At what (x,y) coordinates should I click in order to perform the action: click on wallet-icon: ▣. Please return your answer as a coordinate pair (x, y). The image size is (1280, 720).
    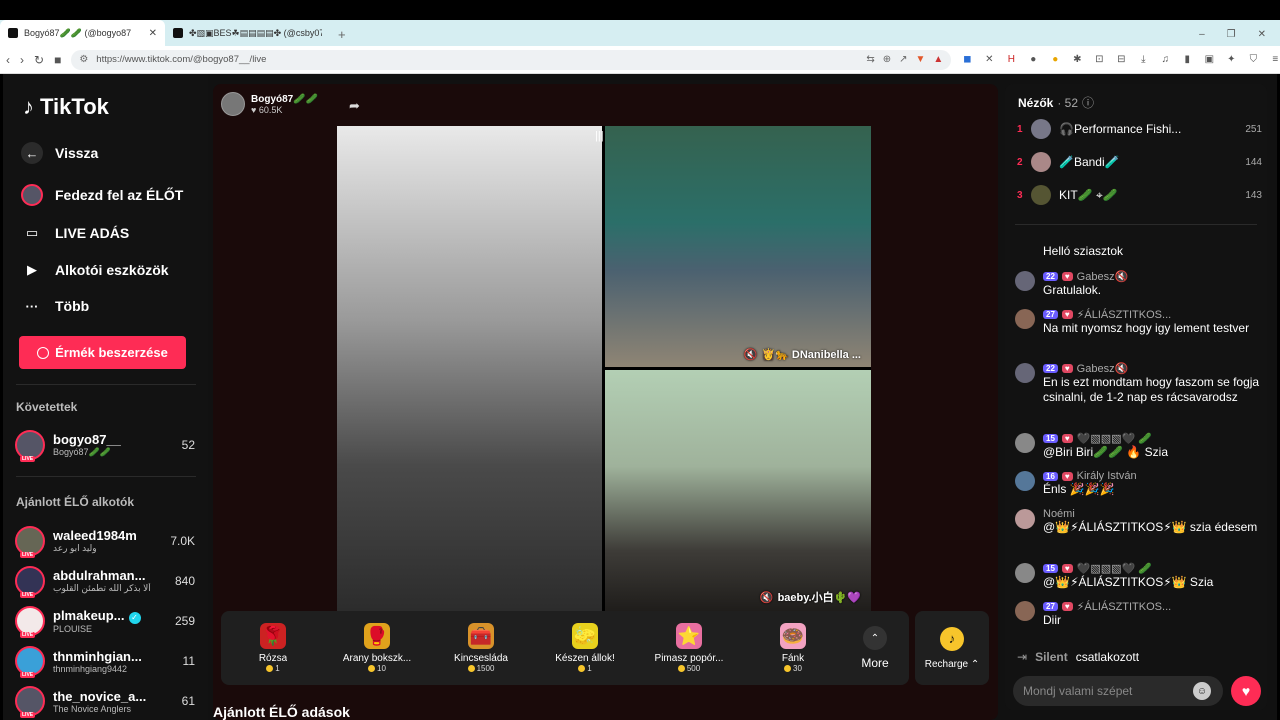
    Looking at the image, I should click on (1209, 59).